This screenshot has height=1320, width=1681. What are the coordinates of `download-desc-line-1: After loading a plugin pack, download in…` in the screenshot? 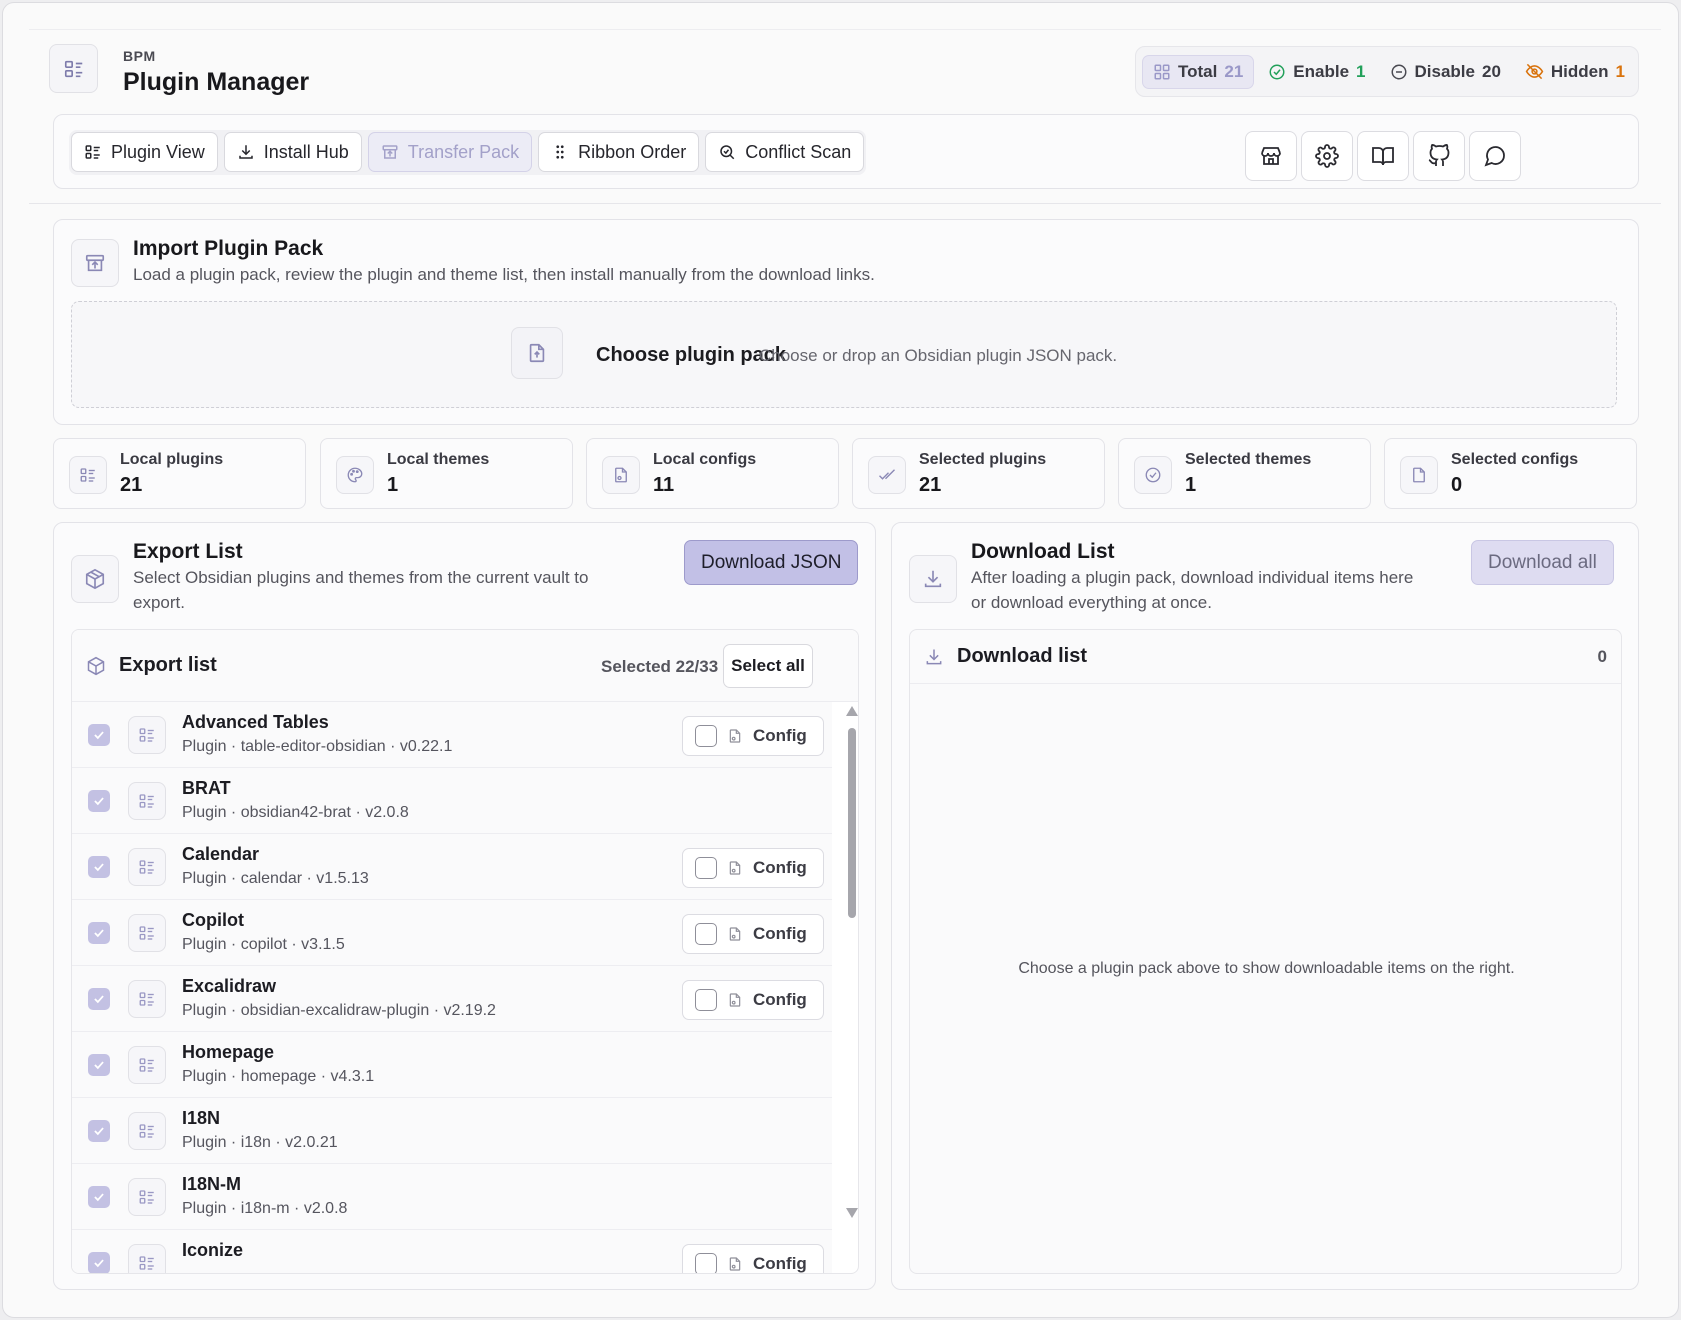 It's located at (1192, 577).